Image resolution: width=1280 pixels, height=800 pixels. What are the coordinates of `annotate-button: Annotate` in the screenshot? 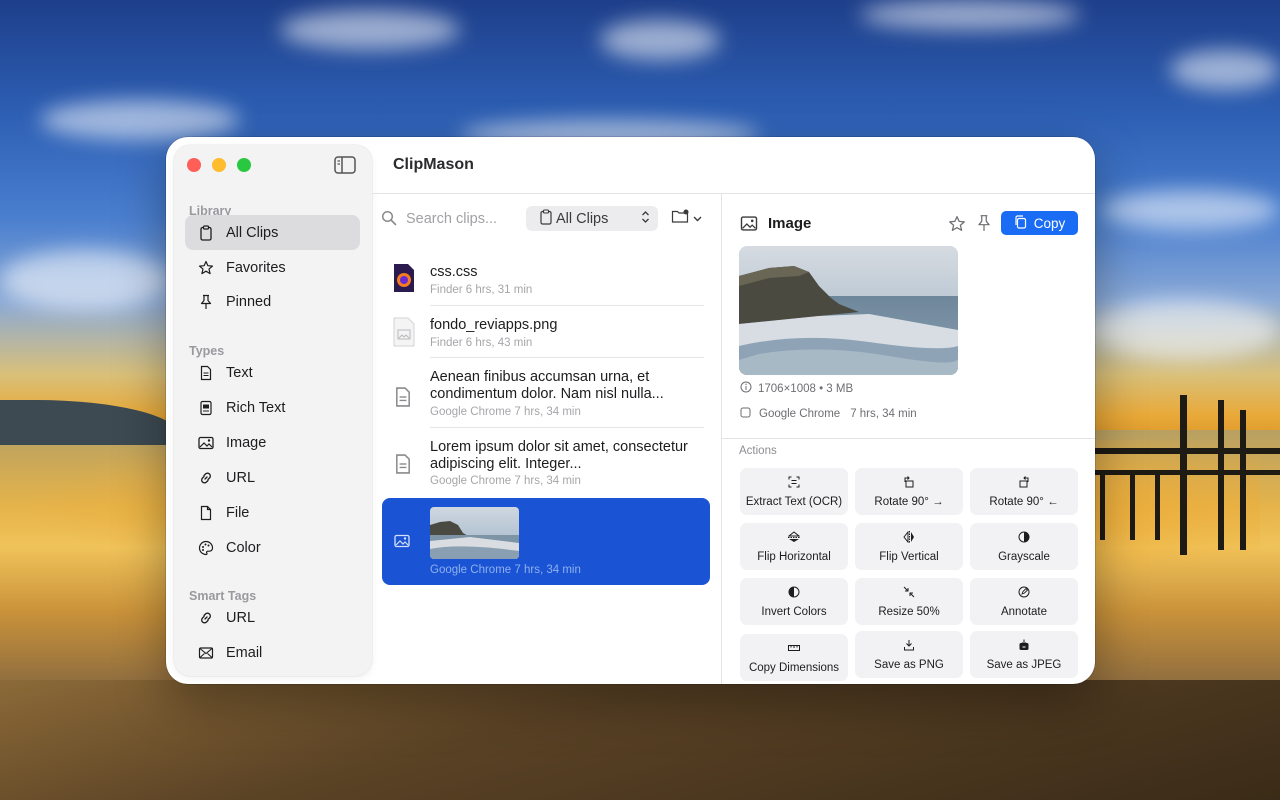 It's located at (1024, 601).